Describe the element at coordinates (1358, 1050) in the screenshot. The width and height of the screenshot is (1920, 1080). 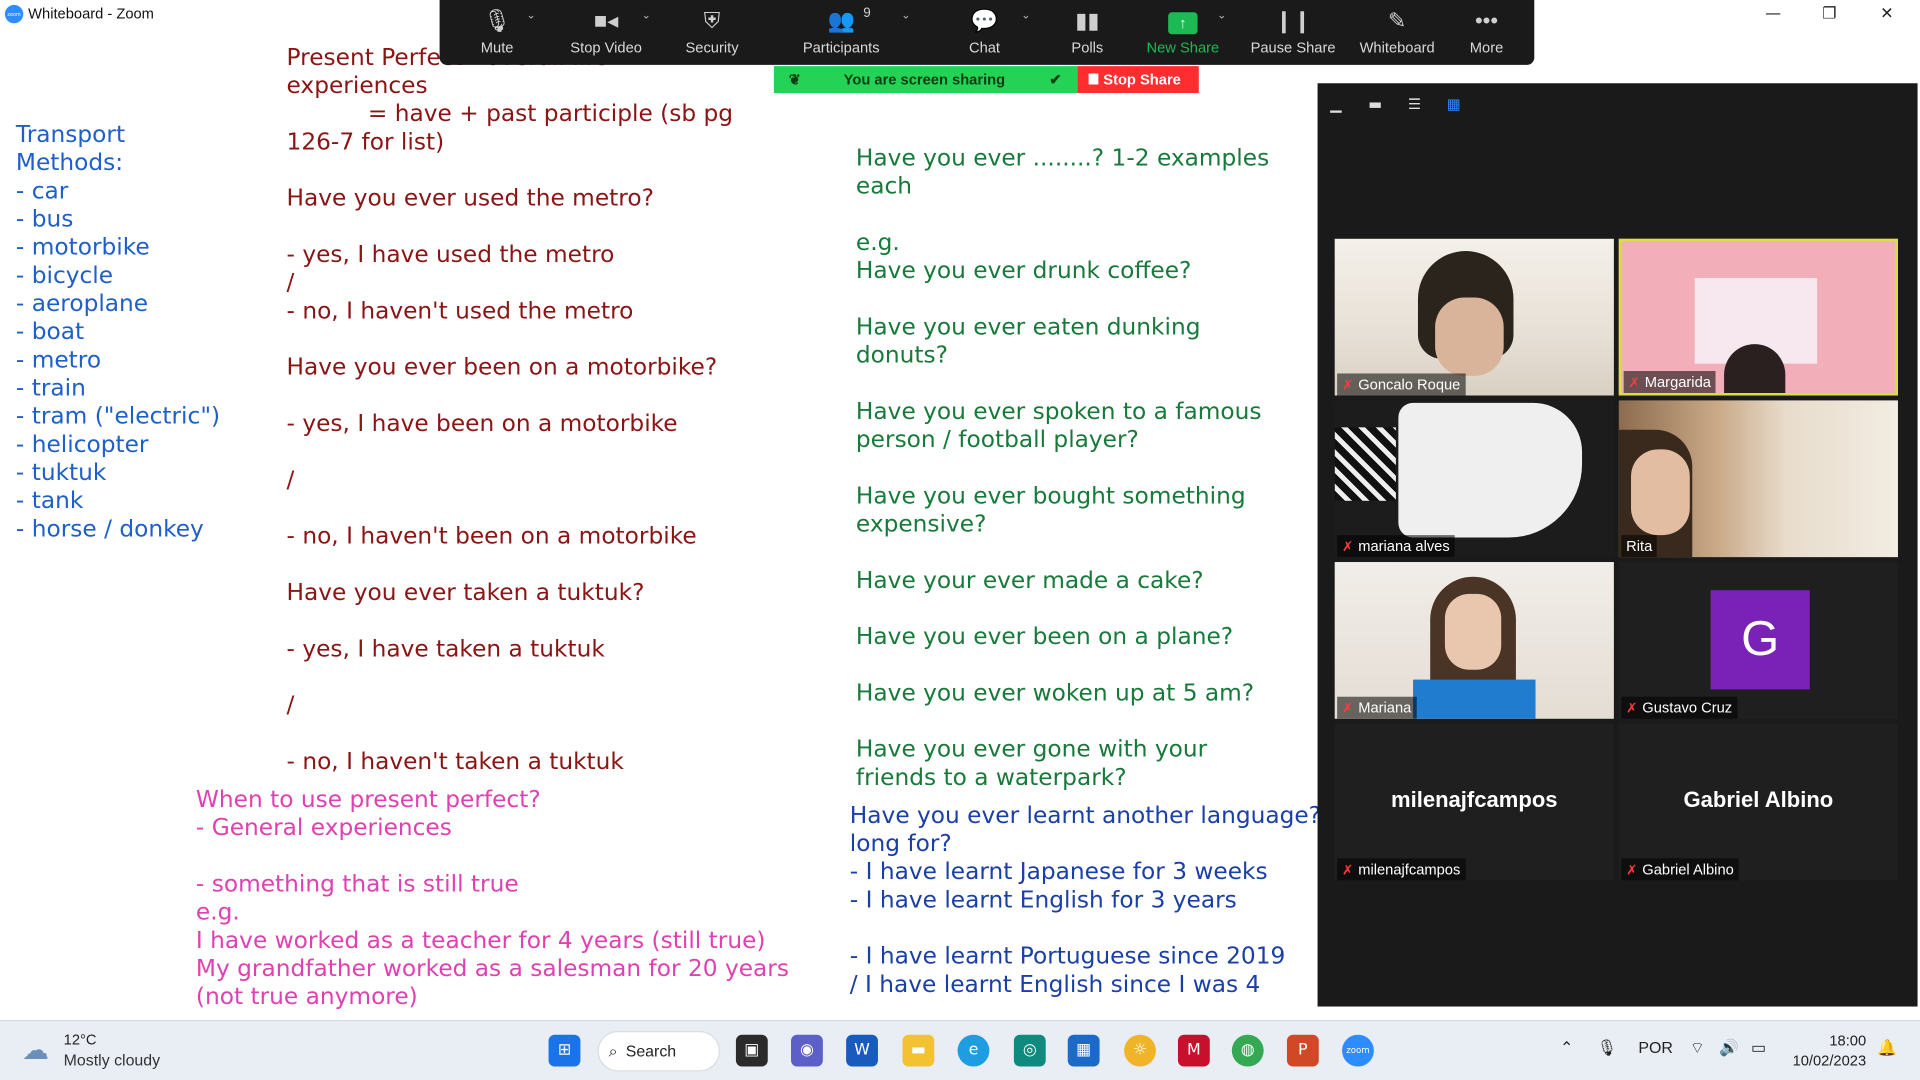
I see `zoom-taskbar-icon: zoom` at that location.